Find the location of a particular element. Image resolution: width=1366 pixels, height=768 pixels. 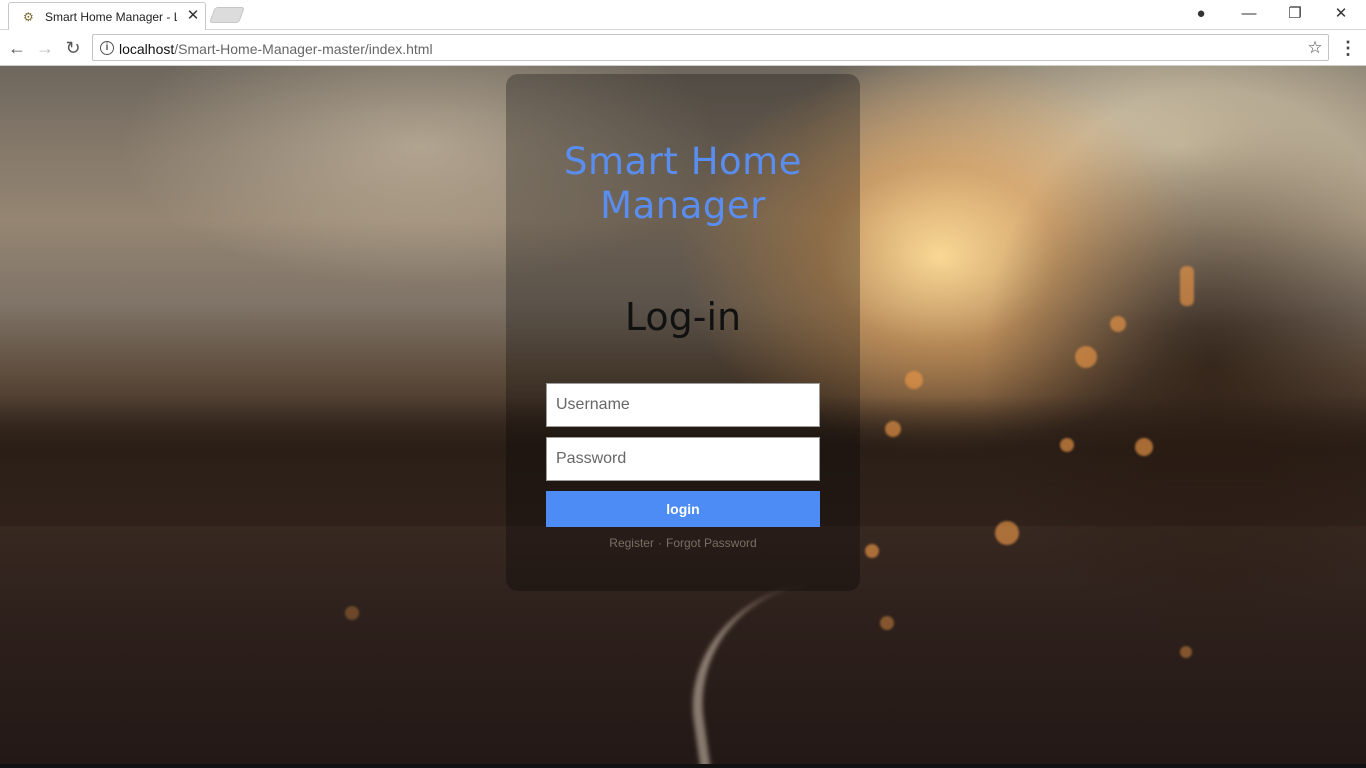

username-input is located at coordinates (683, 405).